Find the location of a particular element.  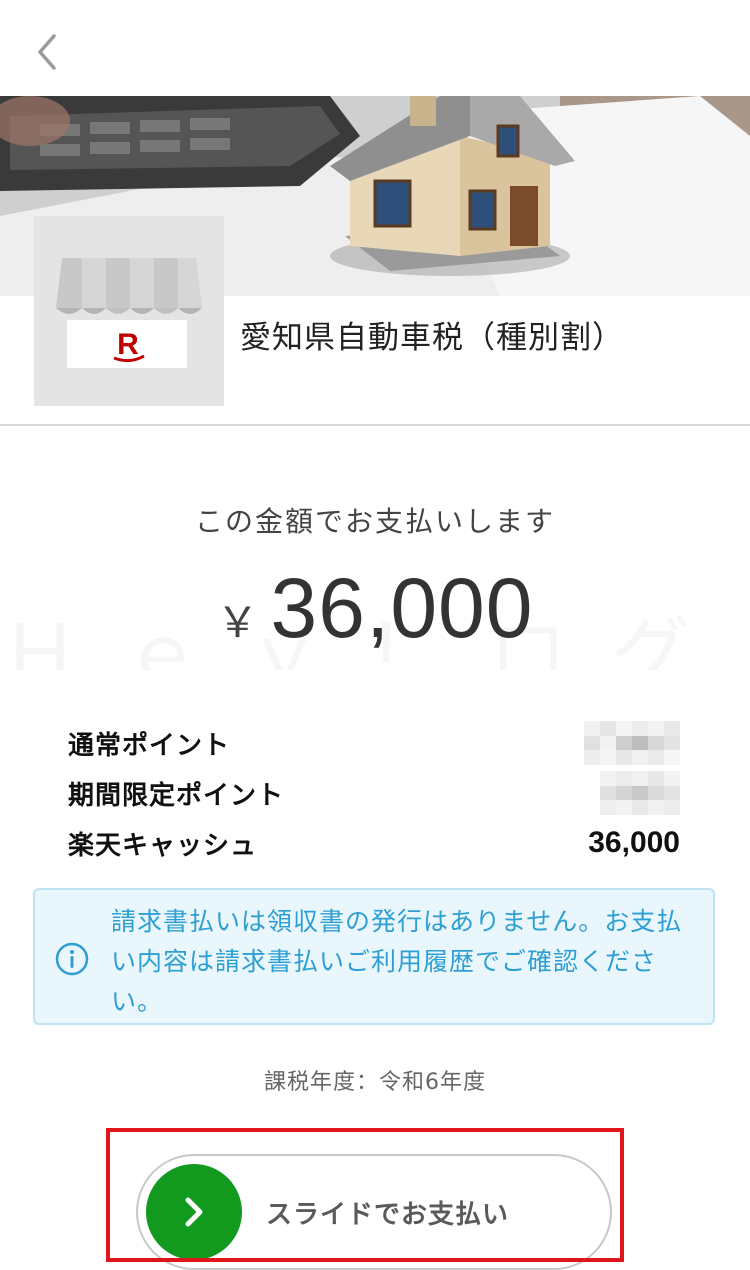

point-label: 通常ポイント is located at coordinates (149, 745).